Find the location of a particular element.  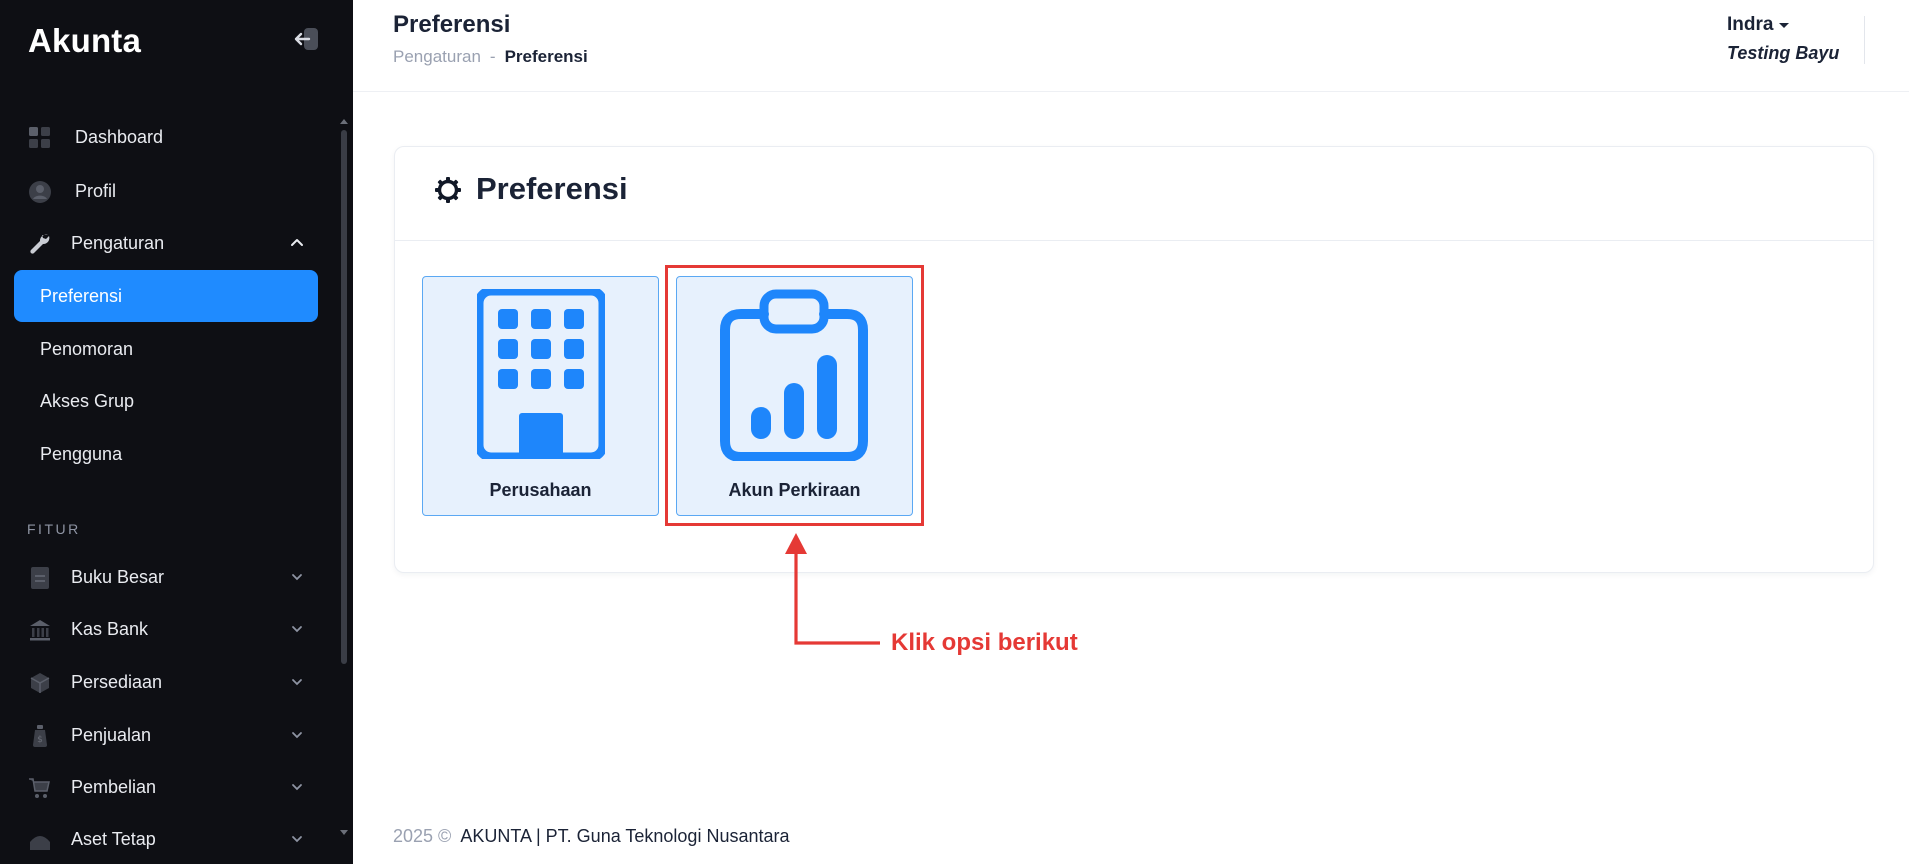

breadcrumb-parent: Pengaturan is located at coordinates (437, 57).